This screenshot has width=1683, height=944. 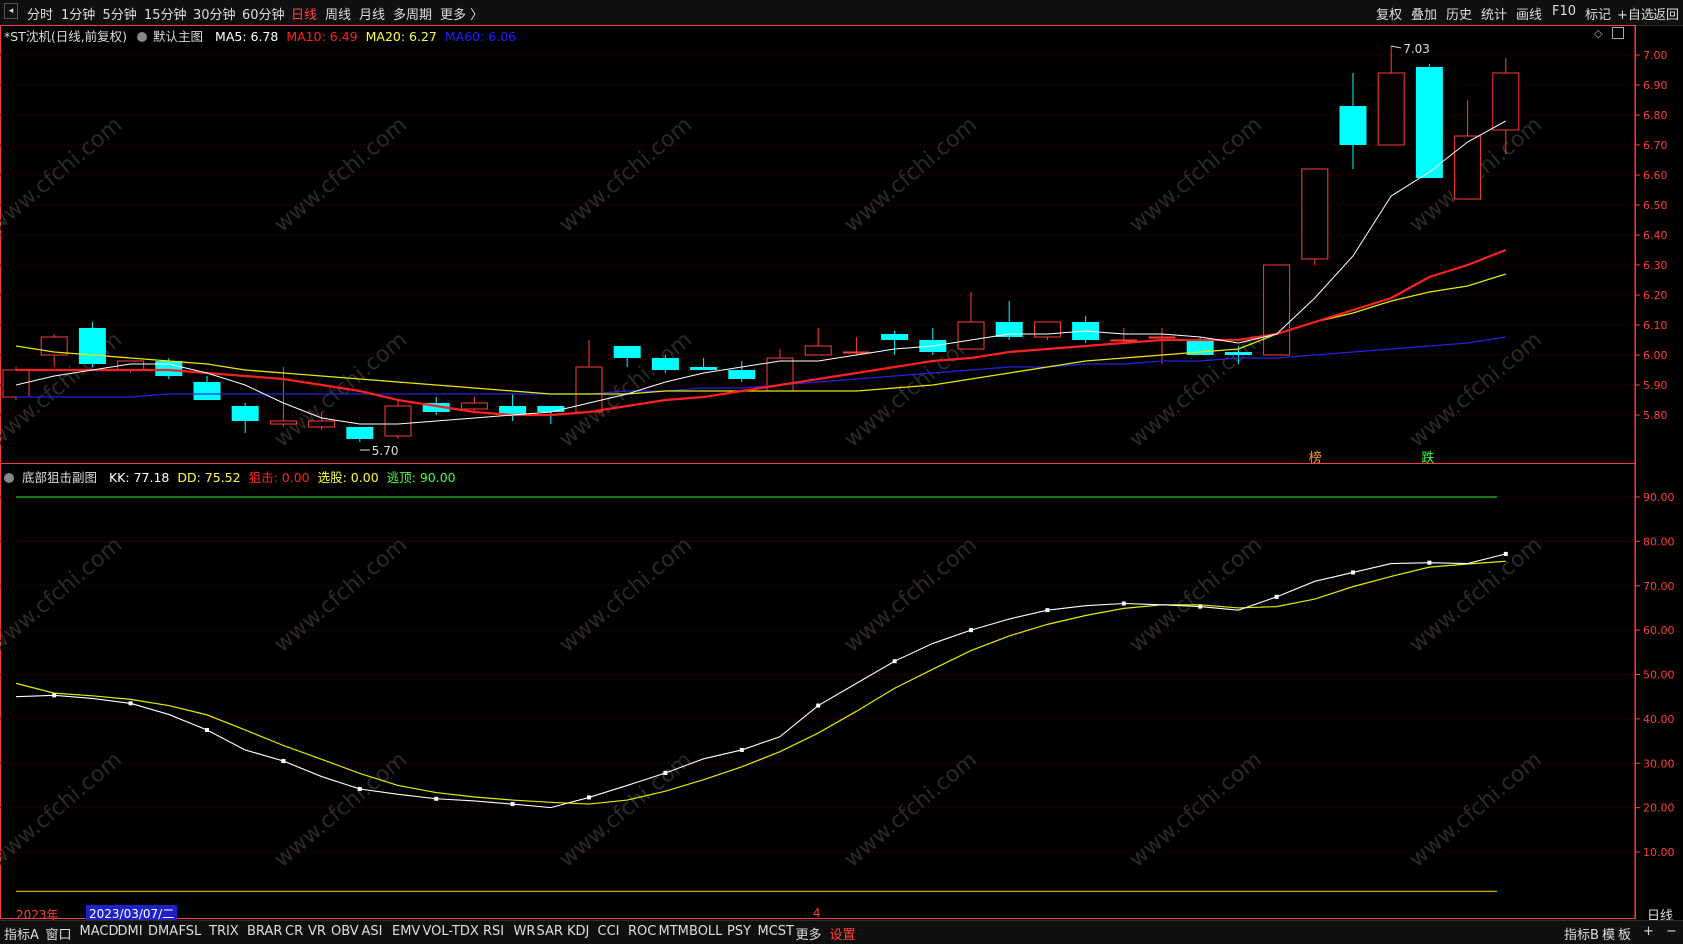 I want to click on indicator-tab-23: MCST, so click(x=776, y=931).